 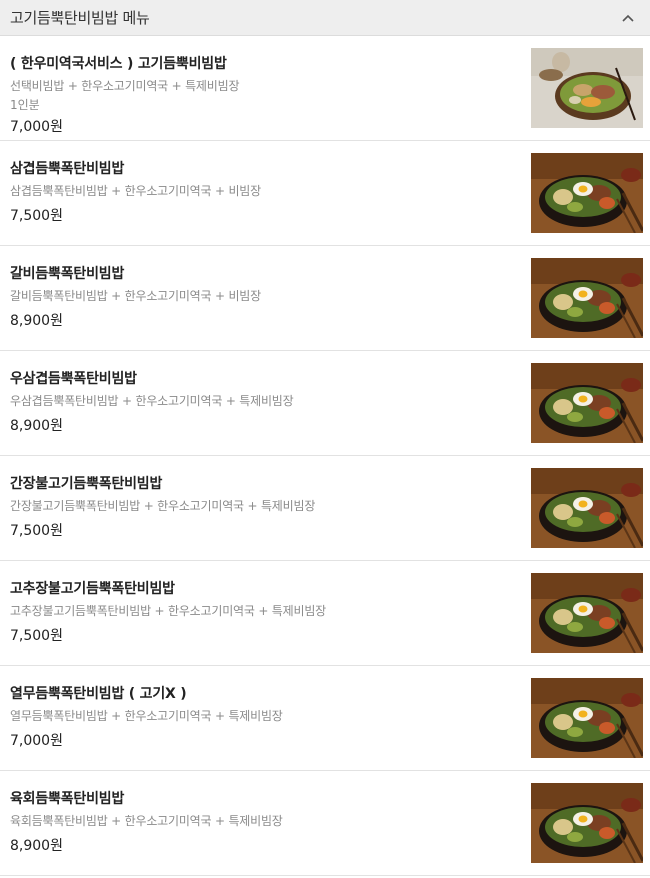 What do you see at coordinates (67, 274) in the screenshot?
I see `menu-item-name: 갈비듬뿍폭탄비빔밥` at bounding box center [67, 274].